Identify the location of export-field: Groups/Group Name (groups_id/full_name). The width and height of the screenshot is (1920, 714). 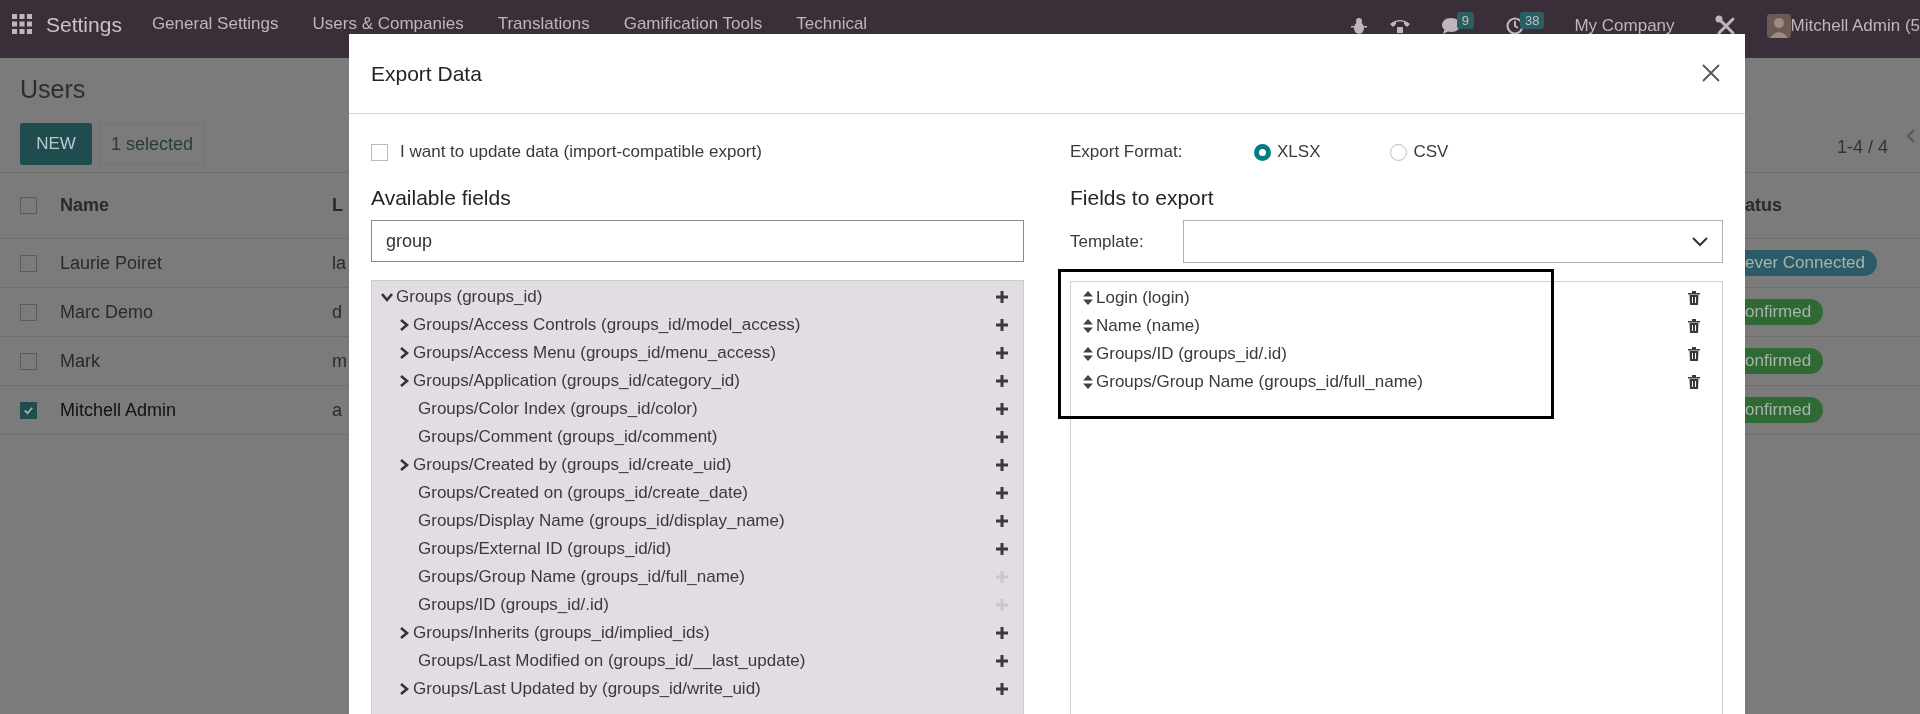
(1392, 382).